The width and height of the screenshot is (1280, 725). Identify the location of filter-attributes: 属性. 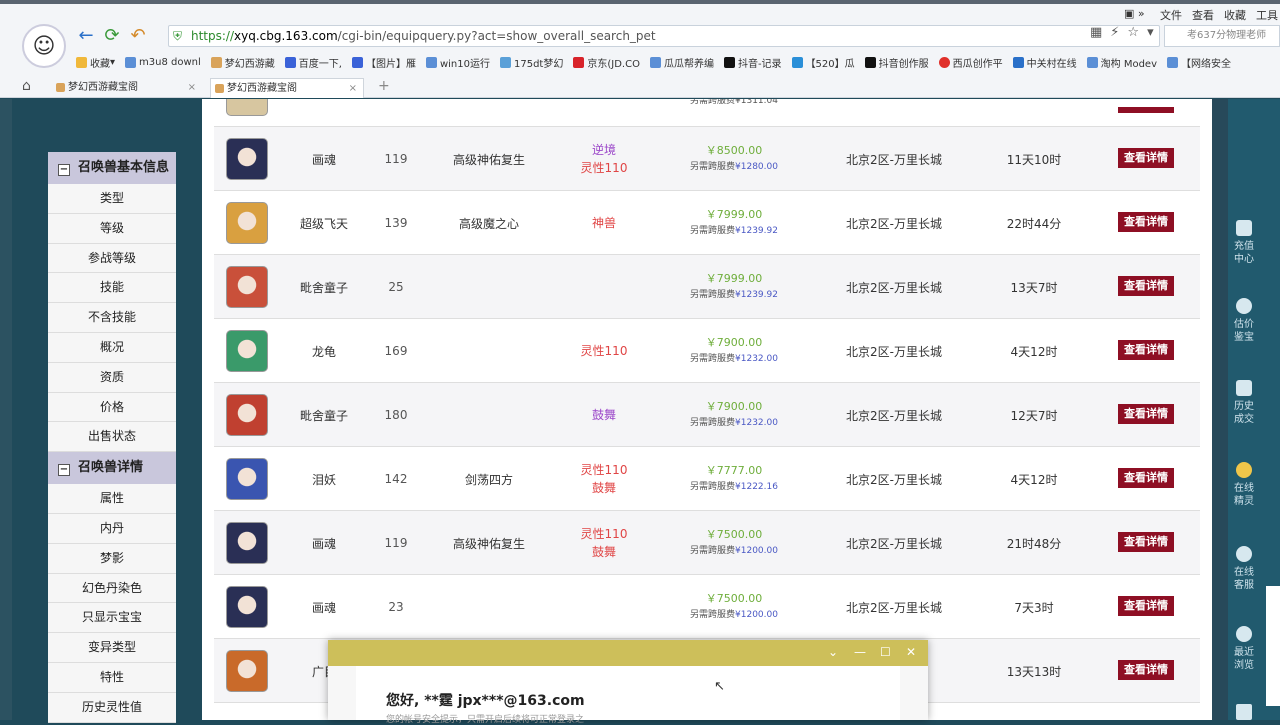
(112, 499).